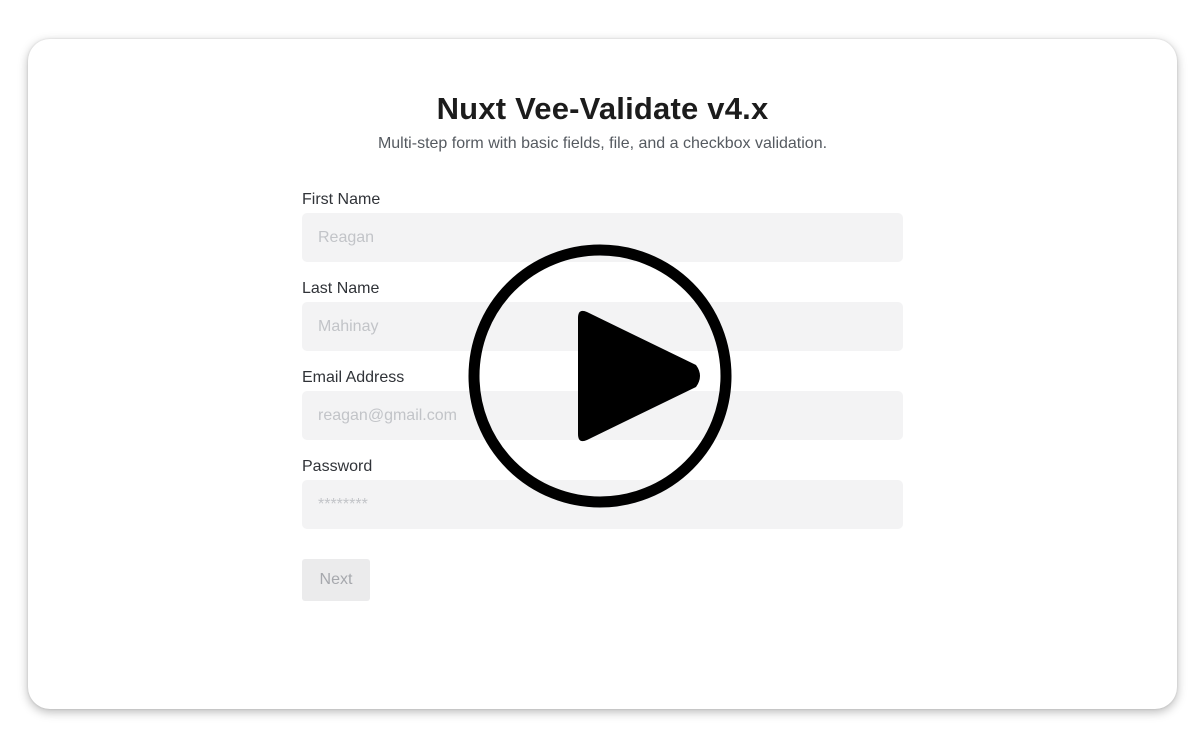 This screenshot has width=1200, height=750. I want to click on play-icon, so click(600, 376).